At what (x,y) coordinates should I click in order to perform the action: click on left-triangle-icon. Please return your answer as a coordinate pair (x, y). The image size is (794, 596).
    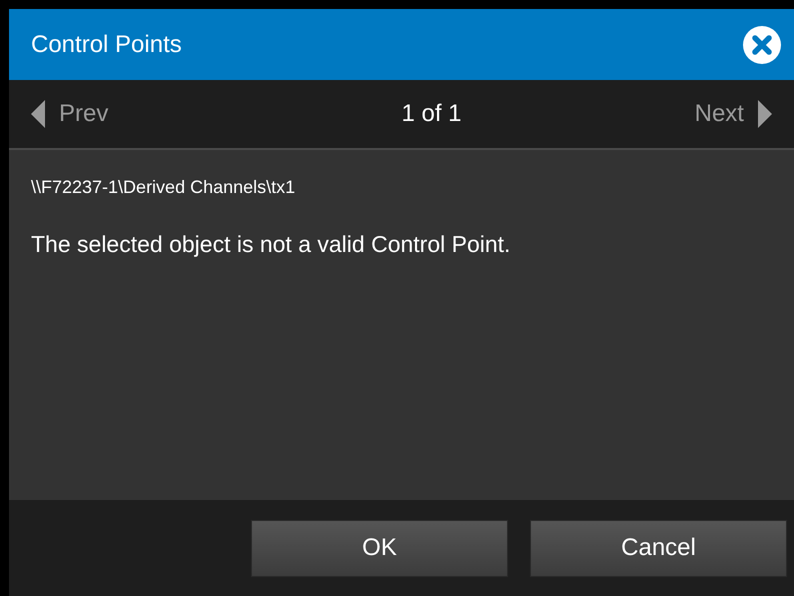
    Looking at the image, I should click on (38, 114).